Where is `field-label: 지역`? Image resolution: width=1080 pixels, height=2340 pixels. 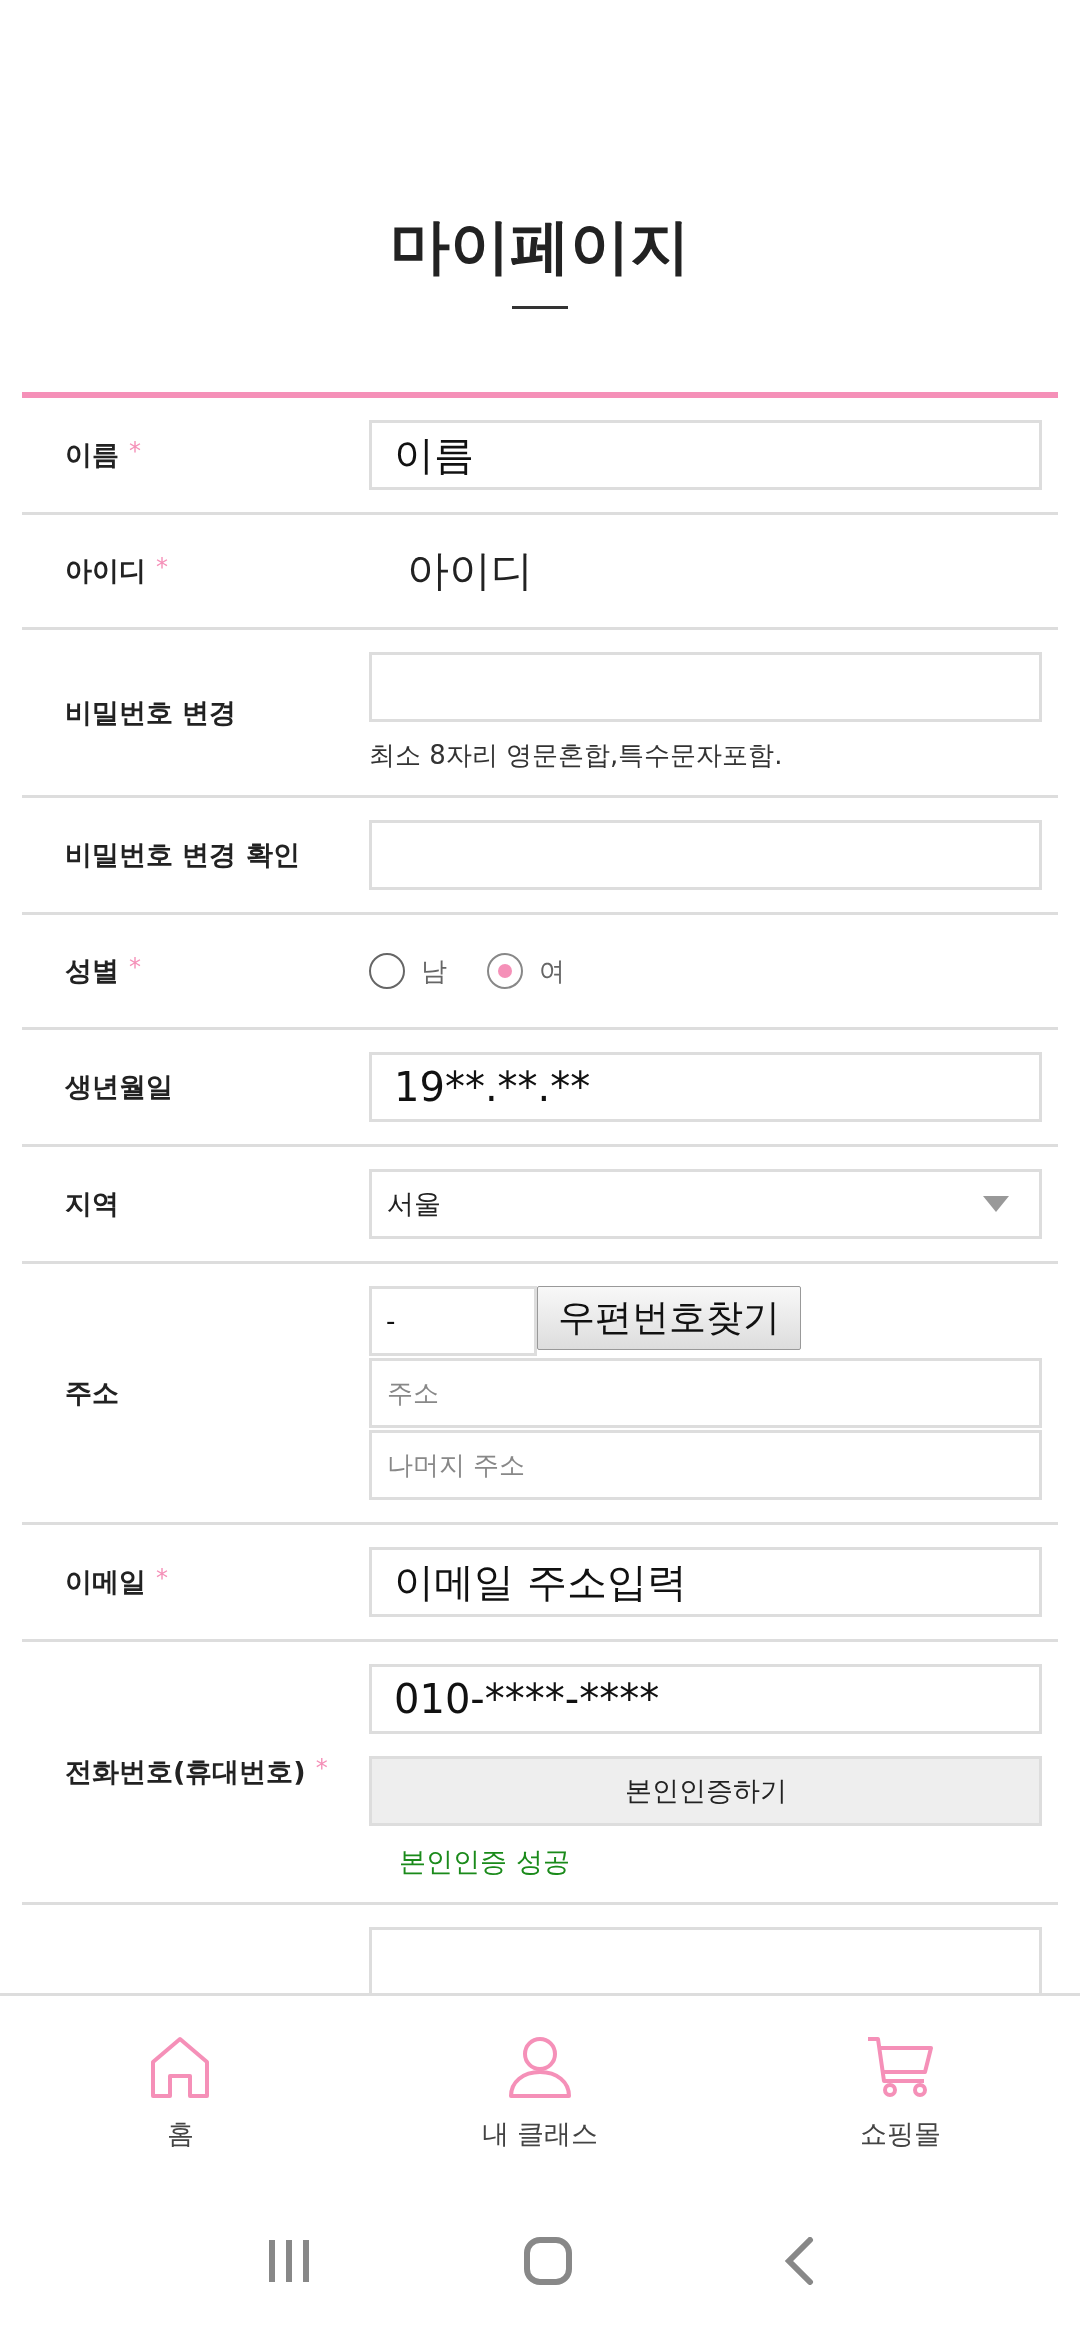 field-label: 지역 is located at coordinates (92, 1204).